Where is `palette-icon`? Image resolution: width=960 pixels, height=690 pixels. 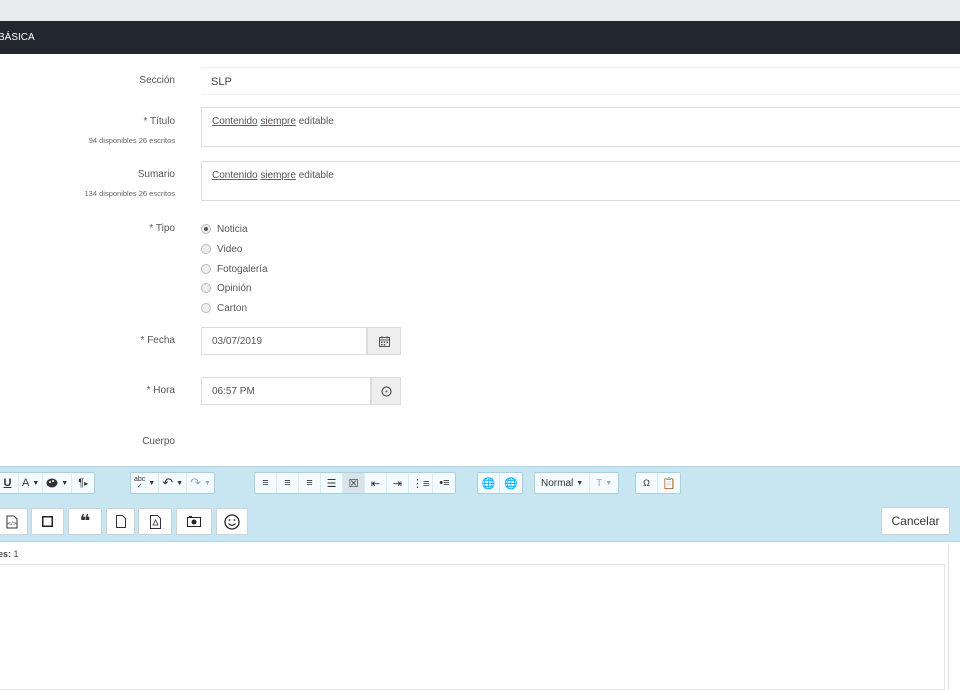 palette-icon is located at coordinates (52, 483).